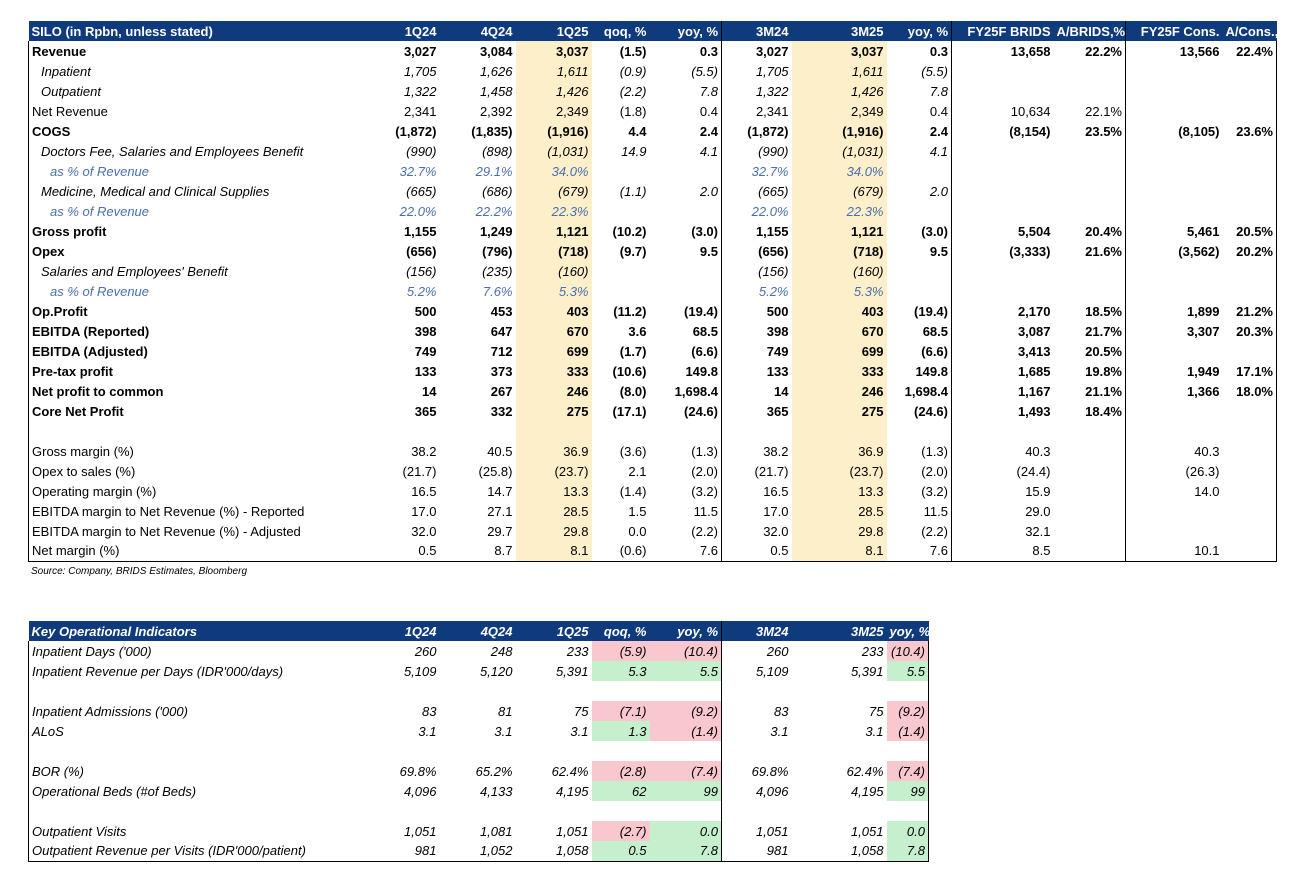  Describe the element at coordinates (196, 711) in the screenshot. I see `row-label: Inpatient Admissions ('000)` at that location.